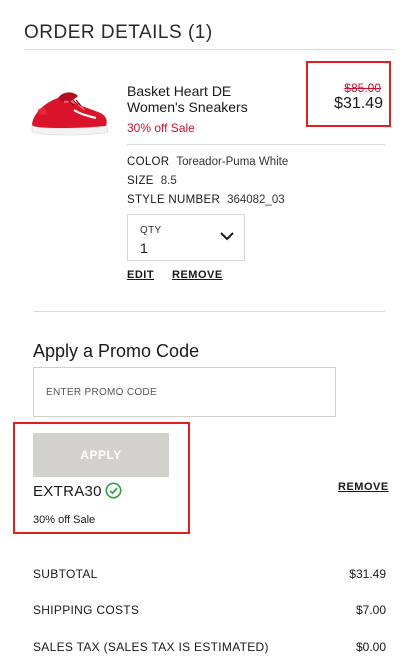 This screenshot has height=659, width=406. What do you see at coordinates (86, 610) in the screenshot?
I see `shipping-label: SHIPPING COSTS` at bounding box center [86, 610].